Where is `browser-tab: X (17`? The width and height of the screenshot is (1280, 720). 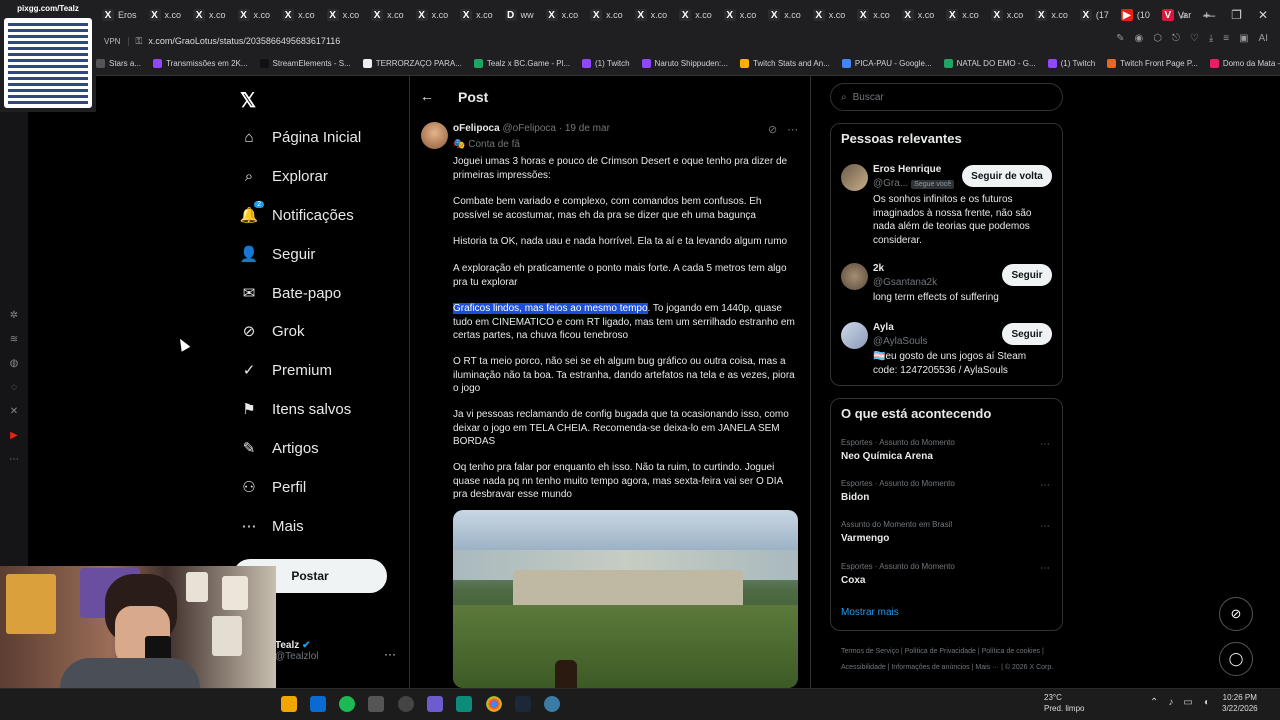
browser-tab: X (17 is located at coordinates (1094, 15).